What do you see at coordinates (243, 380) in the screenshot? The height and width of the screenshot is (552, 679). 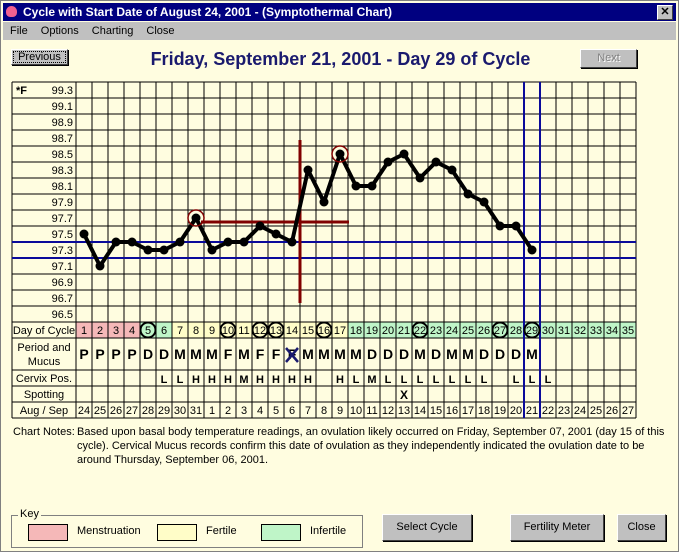 I see `cervix-entry: M` at bounding box center [243, 380].